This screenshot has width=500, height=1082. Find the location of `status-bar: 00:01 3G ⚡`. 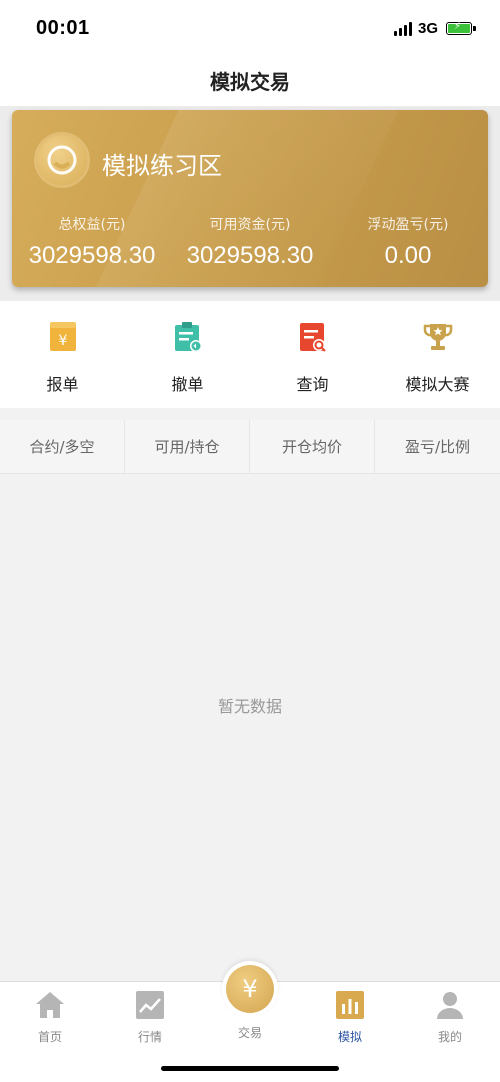

status-bar: 00:01 3G ⚡ is located at coordinates (250, 29).